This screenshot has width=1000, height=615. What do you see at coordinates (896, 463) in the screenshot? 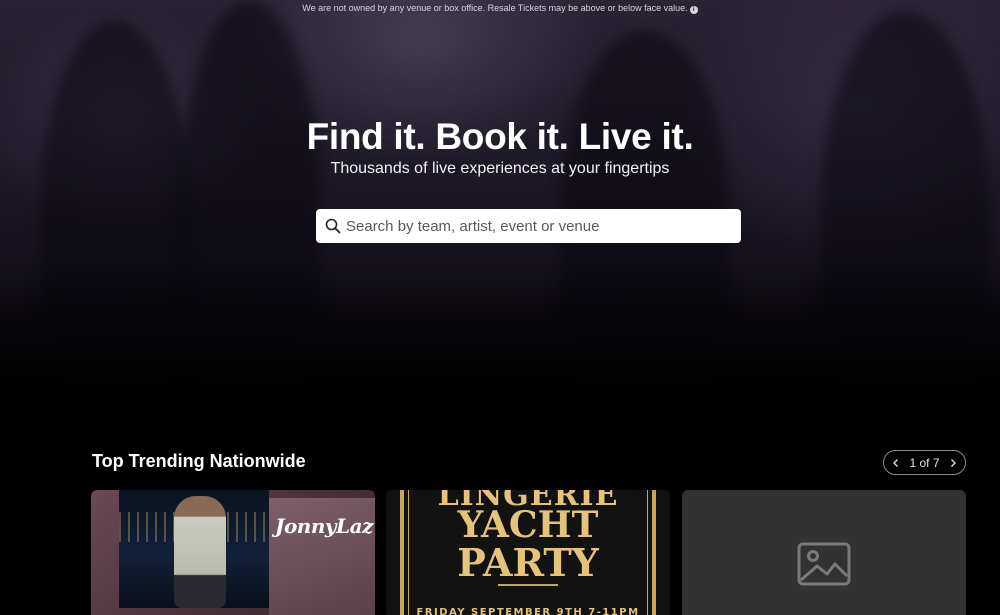
I see `chevron-left-icon` at bounding box center [896, 463].